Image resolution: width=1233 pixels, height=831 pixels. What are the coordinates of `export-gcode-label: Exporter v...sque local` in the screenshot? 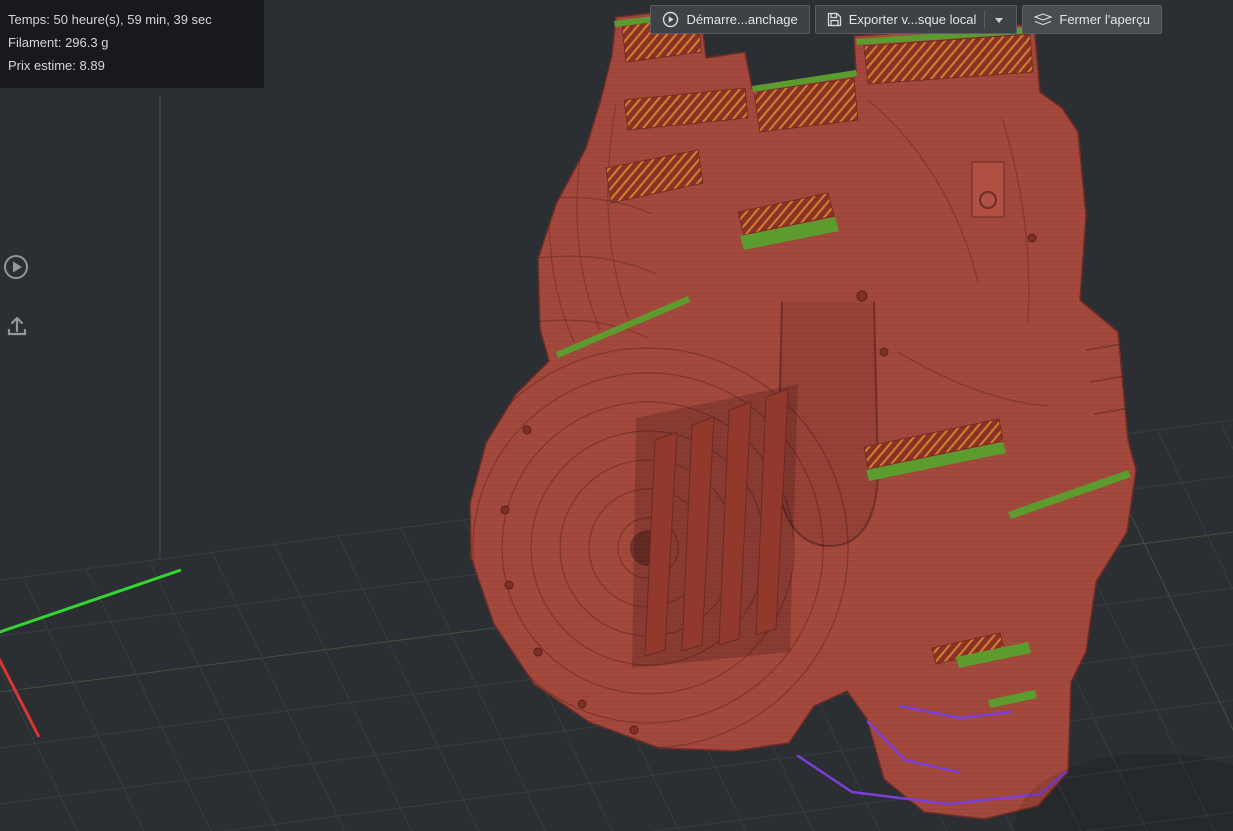 It's located at (912, 19).